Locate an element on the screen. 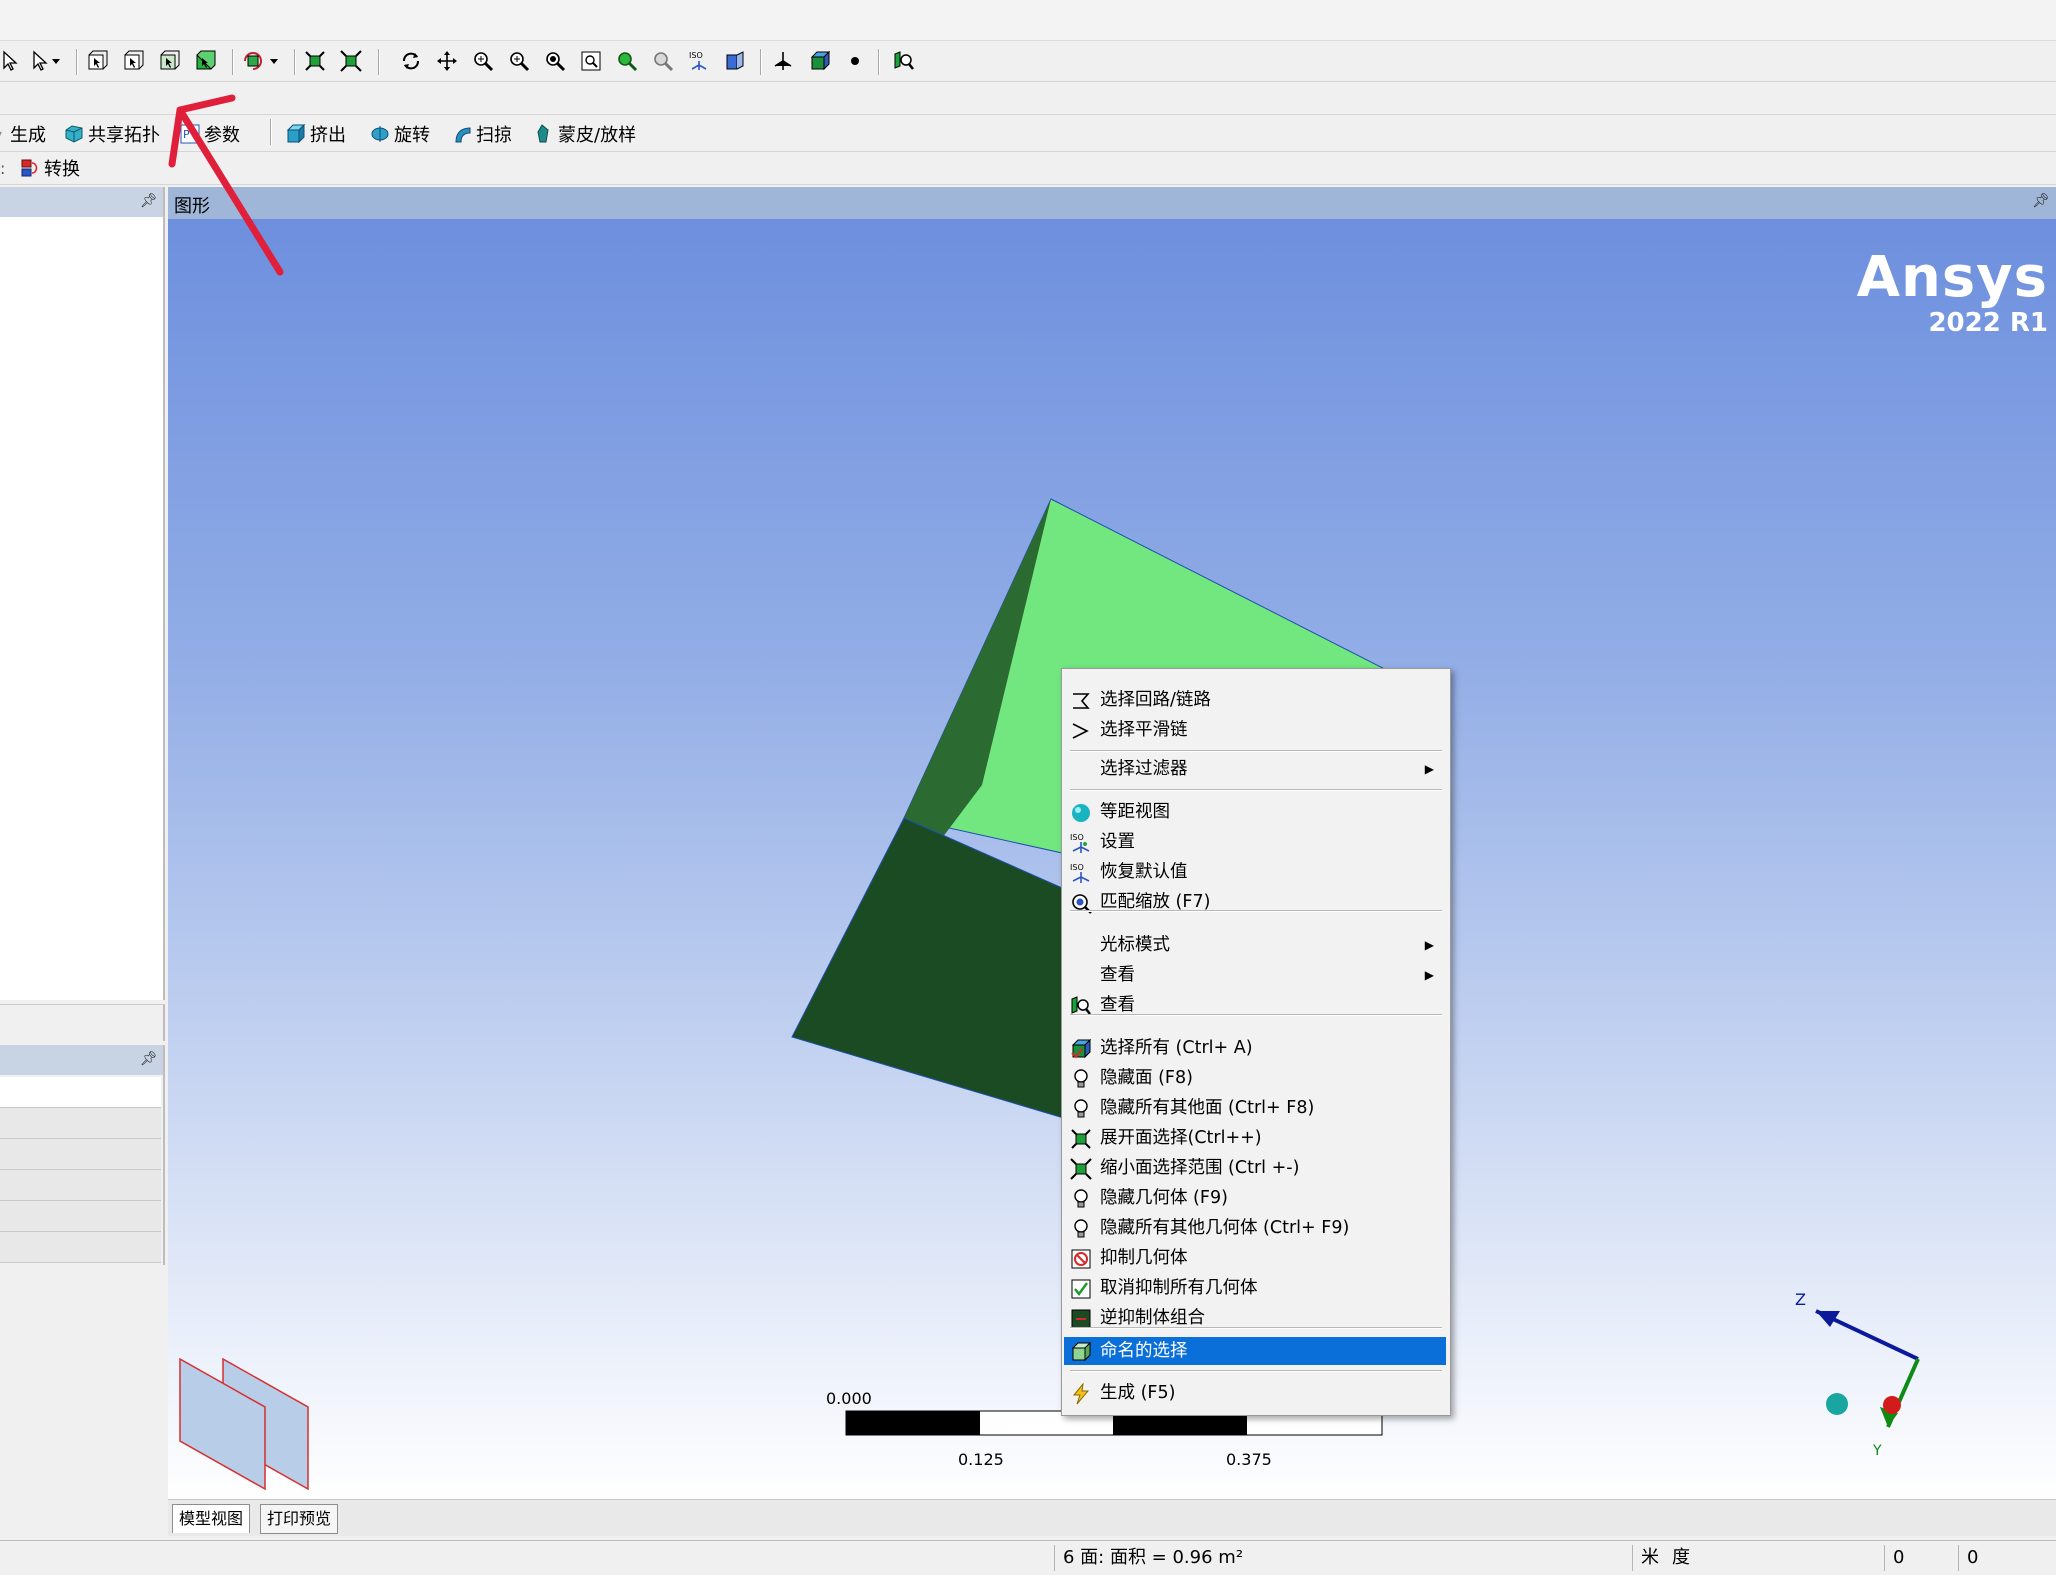  triad-z-label: Z is located at coordinates (1800, 1299).